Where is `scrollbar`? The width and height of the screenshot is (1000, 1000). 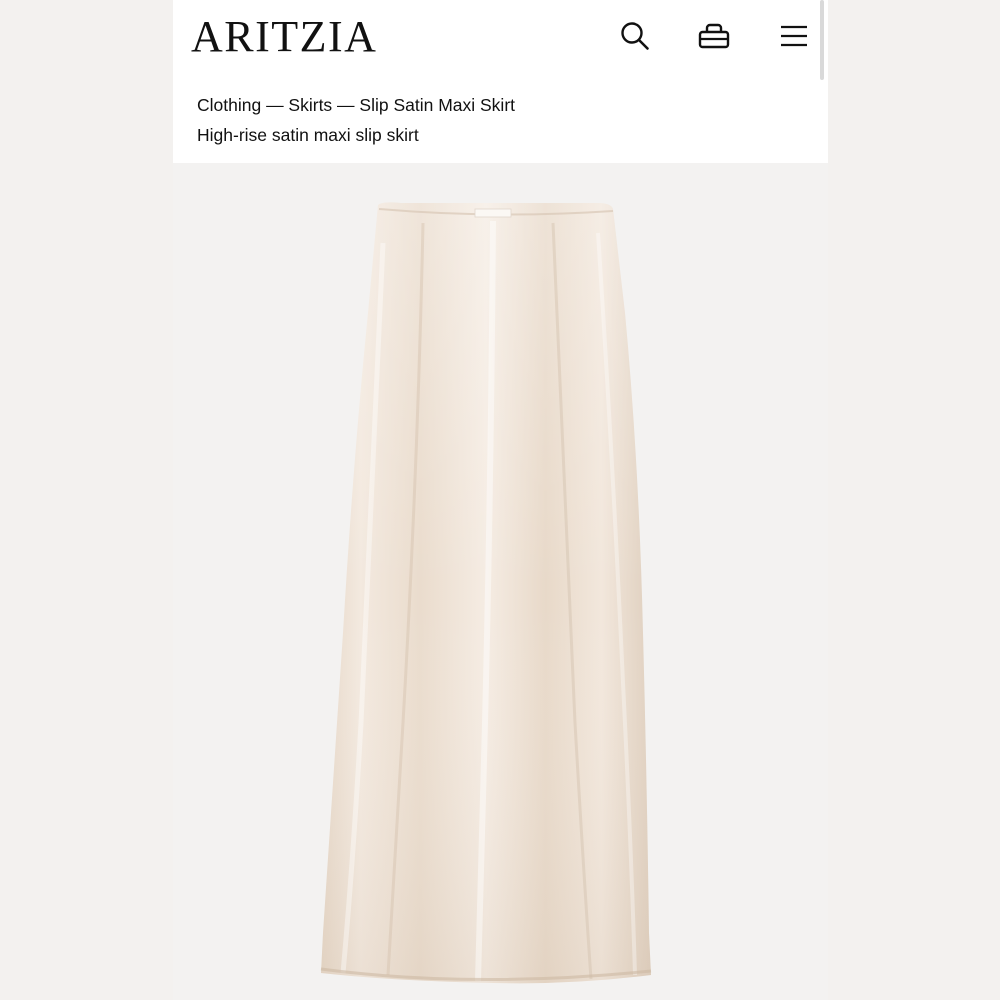
scrollbar is located at coordinates (822, 40).